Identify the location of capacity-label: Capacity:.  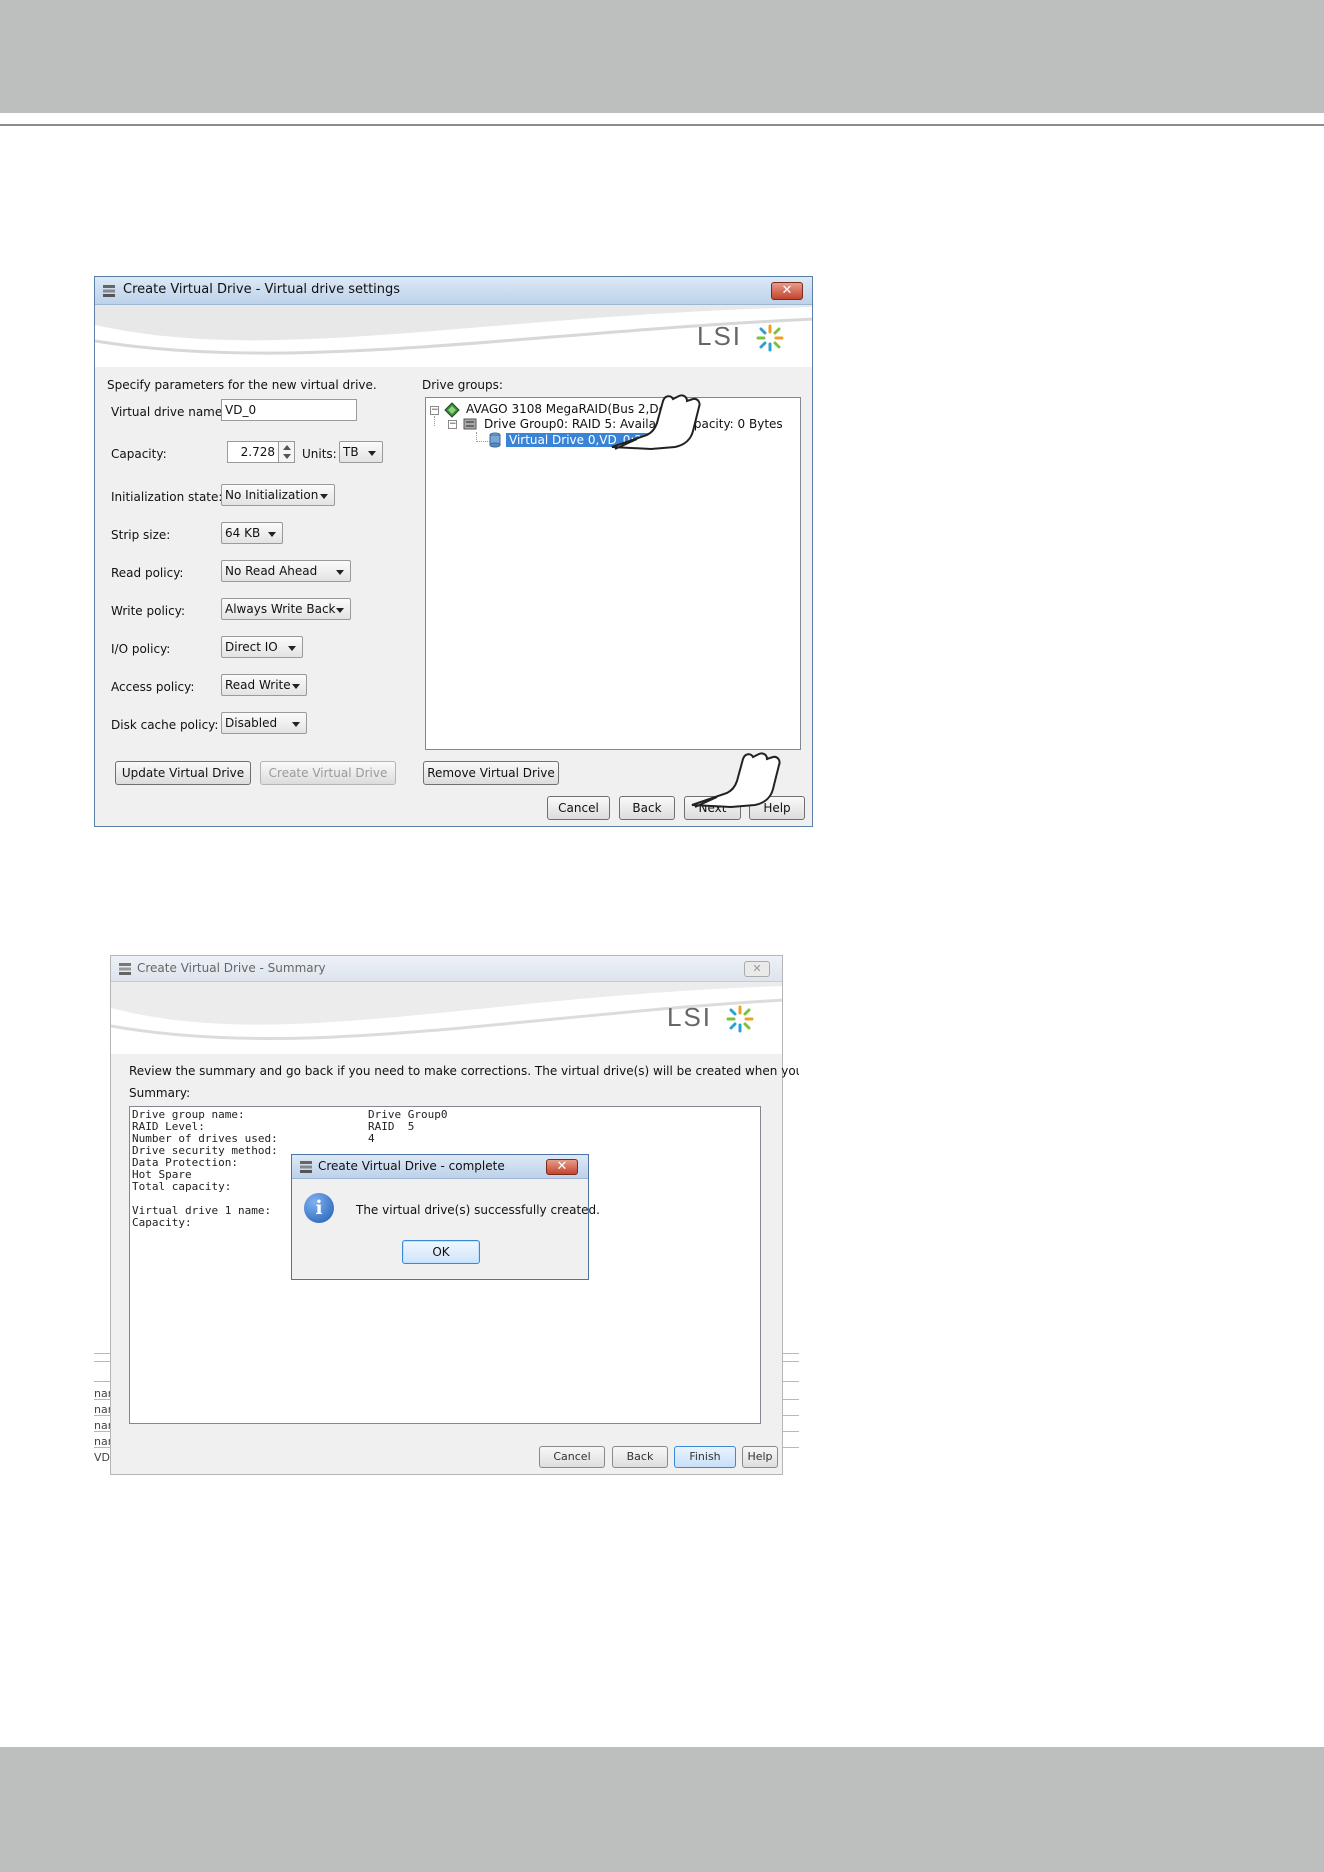
(139, 454).